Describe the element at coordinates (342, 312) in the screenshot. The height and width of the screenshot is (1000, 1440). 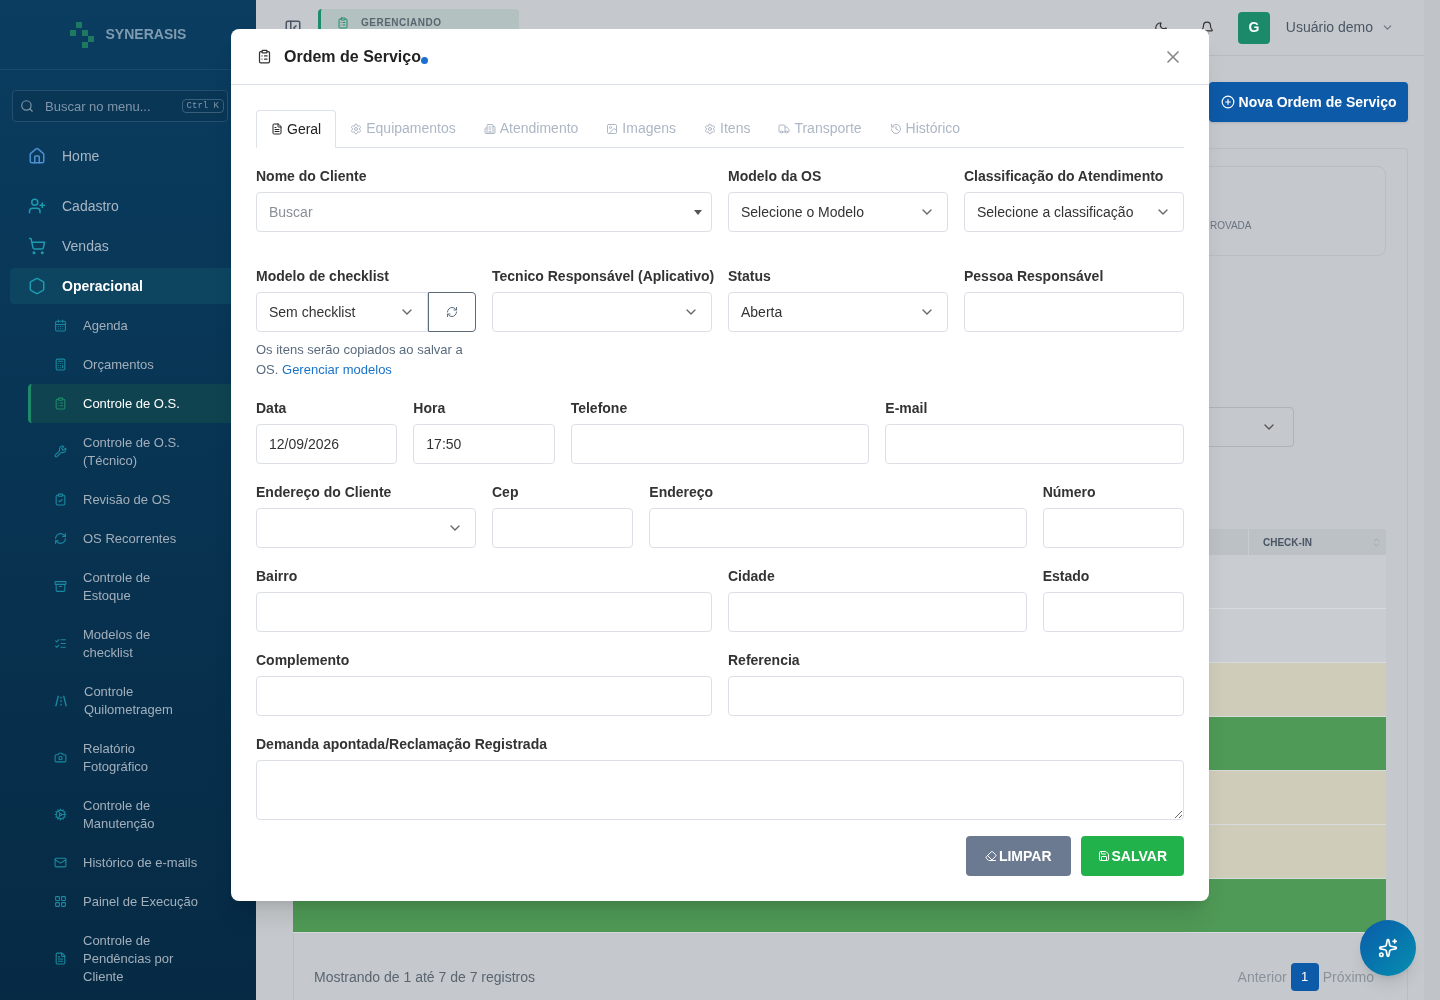
I see `select-field: Sem checklist` at that location.